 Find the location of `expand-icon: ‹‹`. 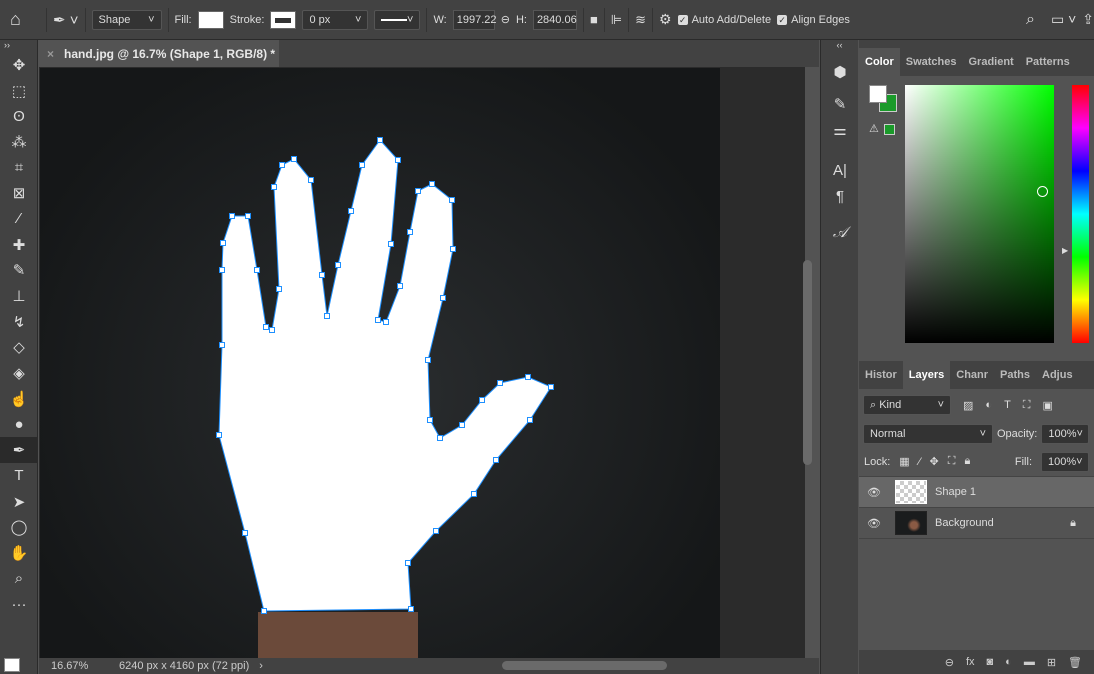

expand-icon: ‹‹ is located at coordinates (839, 46).